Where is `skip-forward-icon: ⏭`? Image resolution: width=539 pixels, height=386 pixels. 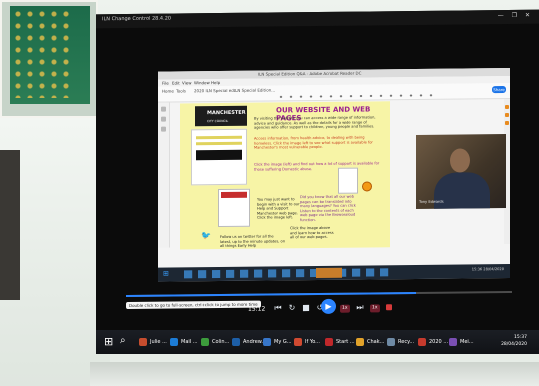 skip-forward-icon: ⏭ is located at coordinates (360, 307).